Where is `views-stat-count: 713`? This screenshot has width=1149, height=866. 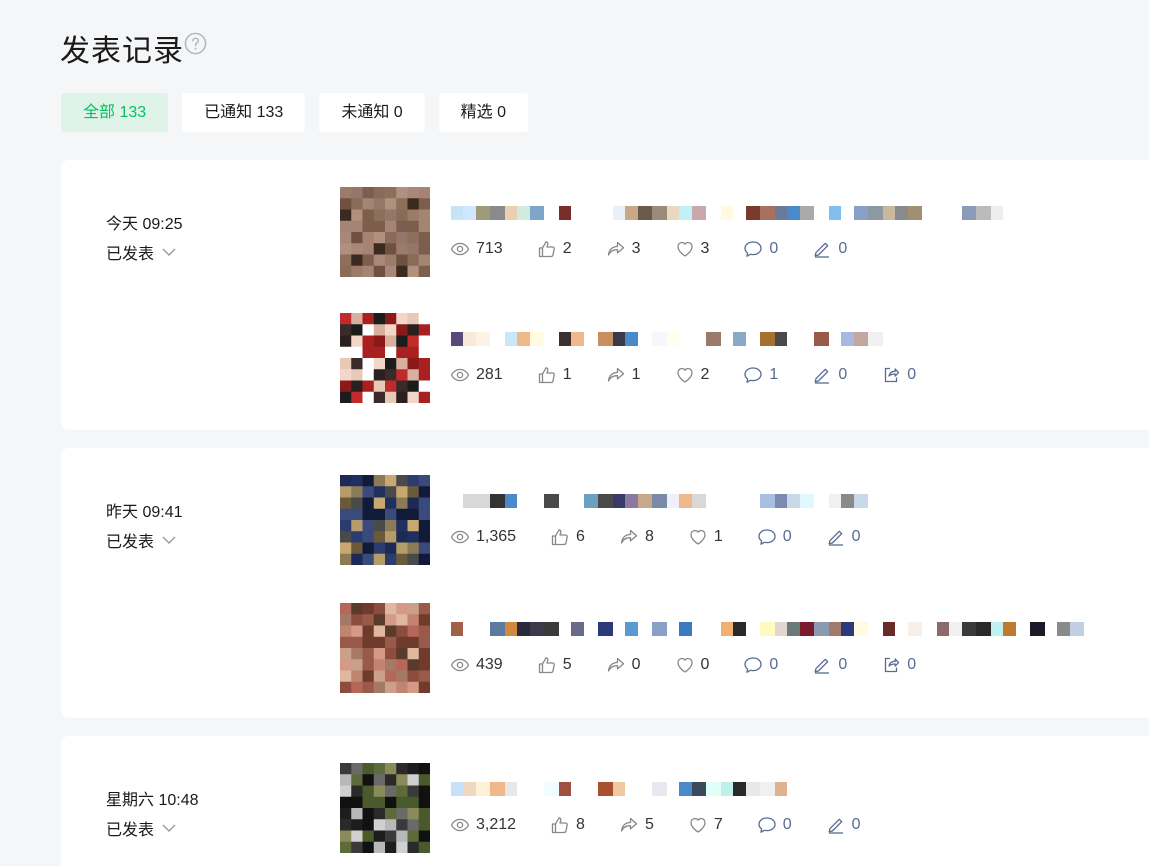 views-stat-count: 713 is located at coordinates (489, 248).